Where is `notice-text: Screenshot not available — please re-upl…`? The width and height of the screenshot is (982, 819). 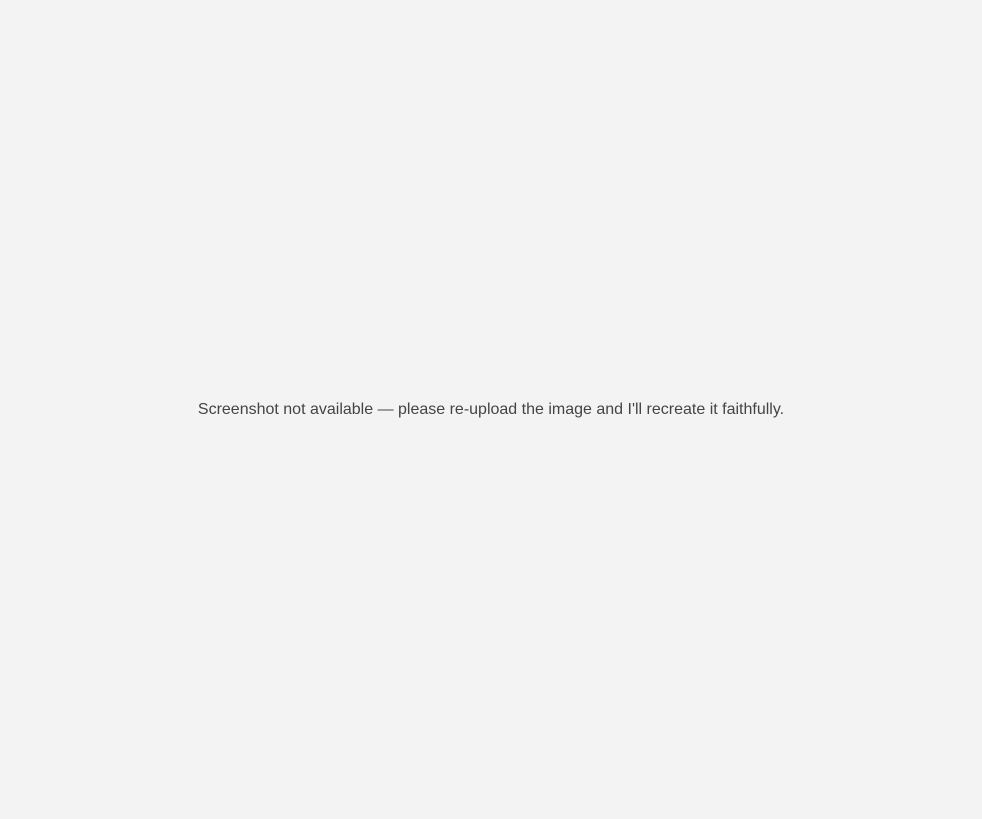
notice-text: Screenshot not available — please re-upl… is located at coordinates (491, 409).